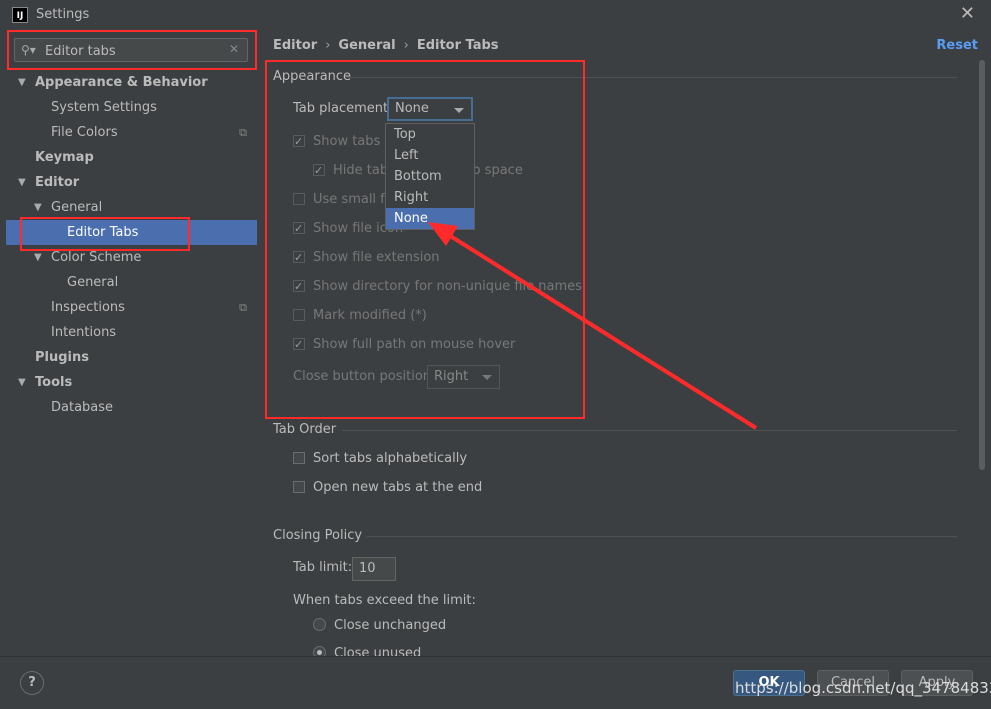 Image resolution: width=991 pixels, height=709 pixels. I want to click on breadcrumb: Editor › General › Editor Tabs, so click(386, 45).